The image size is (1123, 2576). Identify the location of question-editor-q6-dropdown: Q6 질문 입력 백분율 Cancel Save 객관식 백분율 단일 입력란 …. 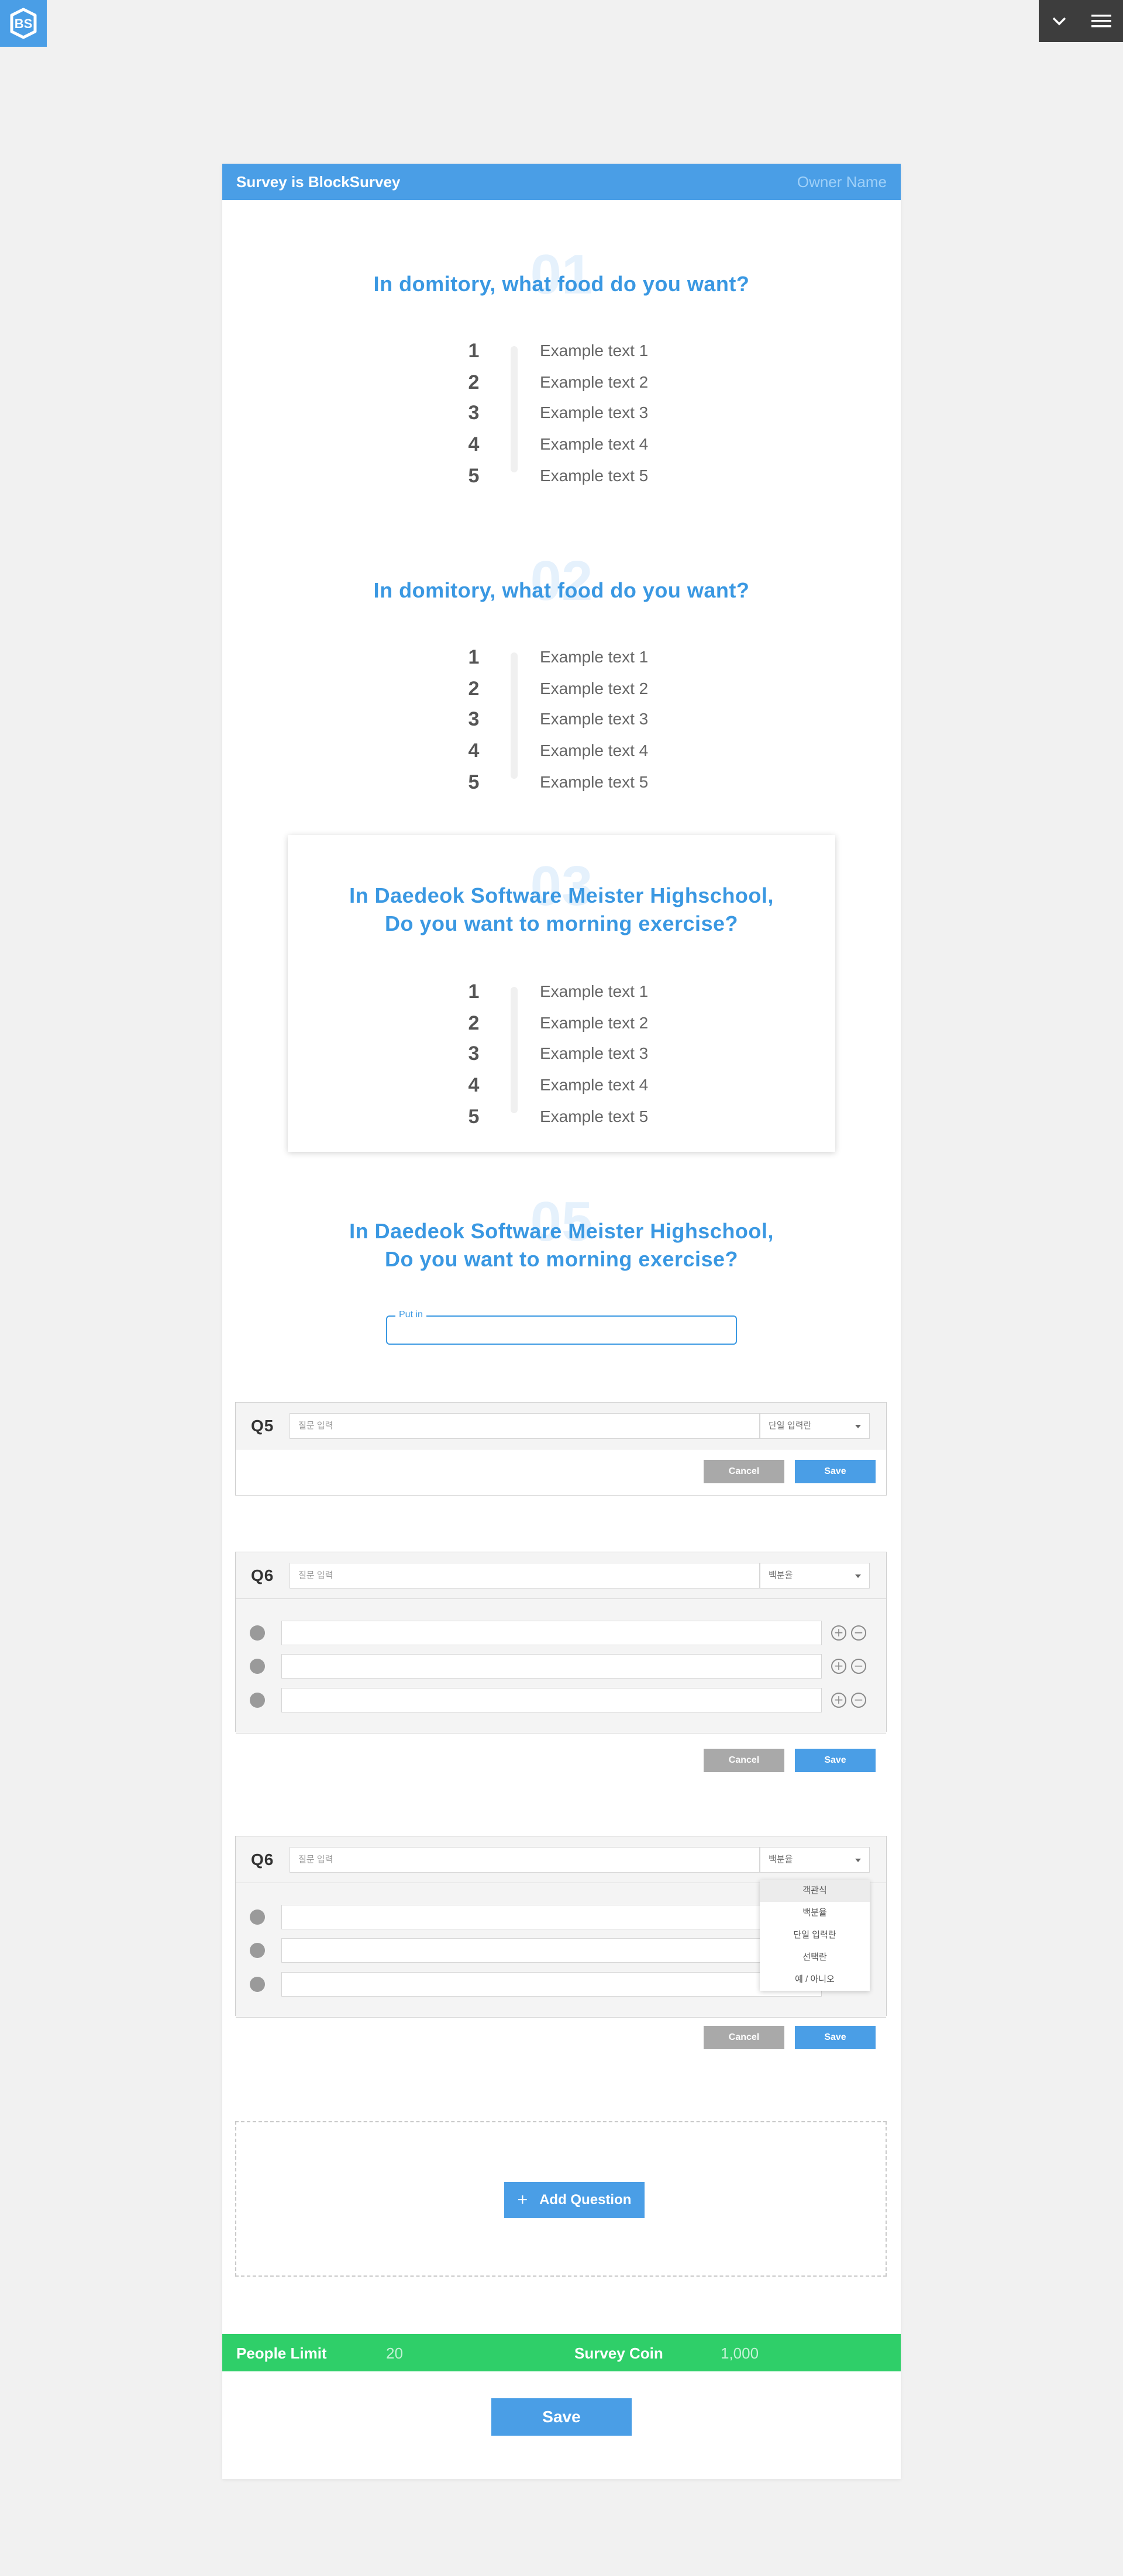
(561, 1942).